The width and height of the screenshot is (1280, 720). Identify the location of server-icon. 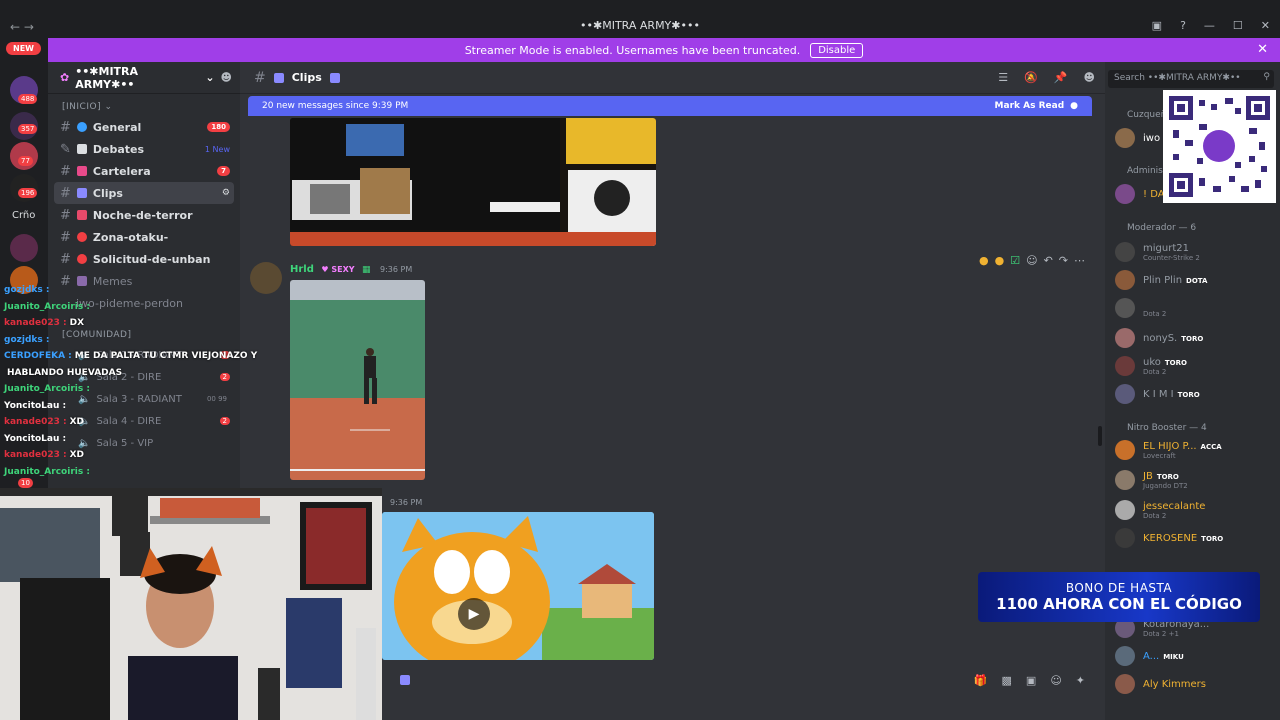
(24, 248).